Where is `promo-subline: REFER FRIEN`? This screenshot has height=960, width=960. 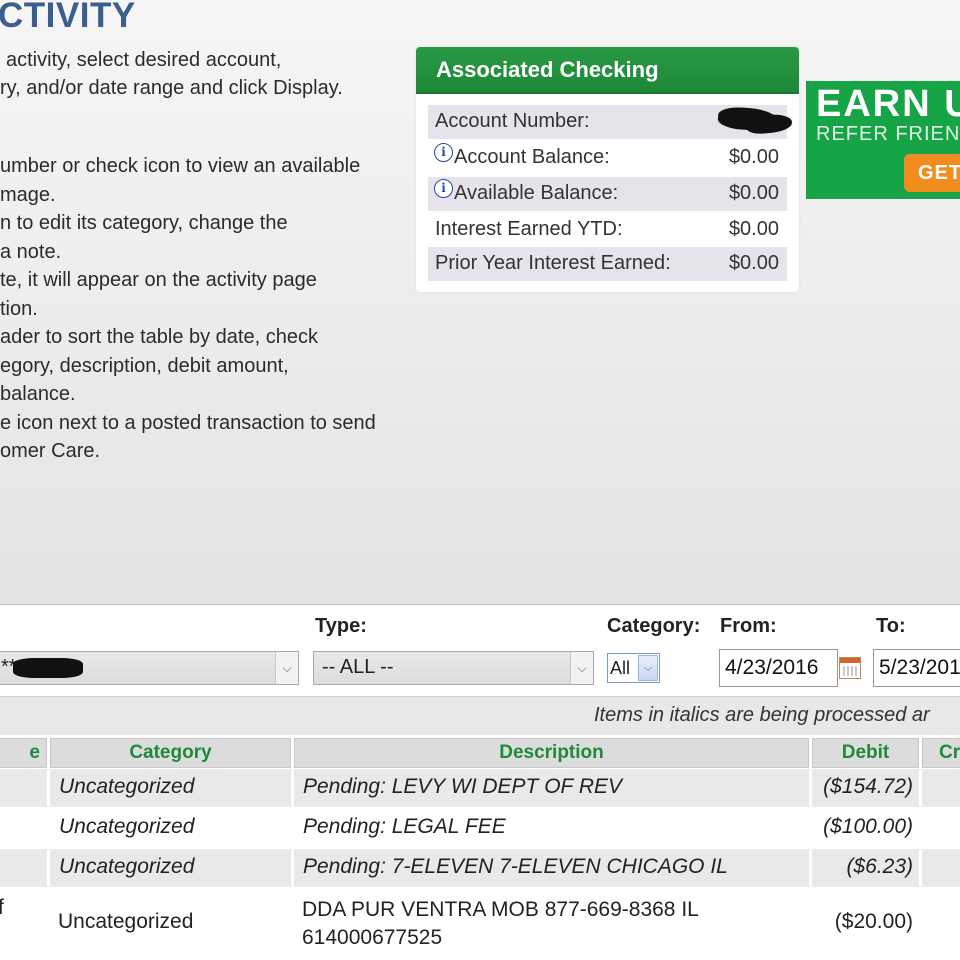 promo-subline: REFER FRIEN is located at coordinates (888, 134).